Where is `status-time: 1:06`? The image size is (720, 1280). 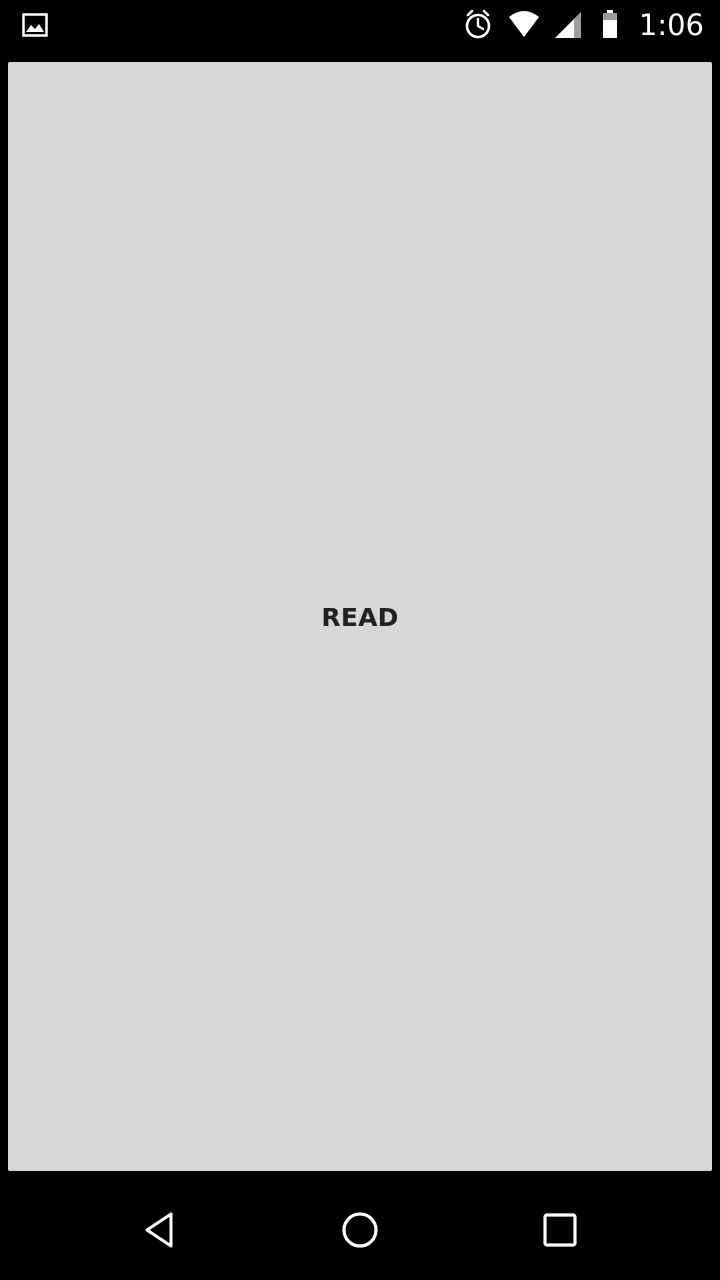
status-time: 1:06 is located at coordinates (671, 25).